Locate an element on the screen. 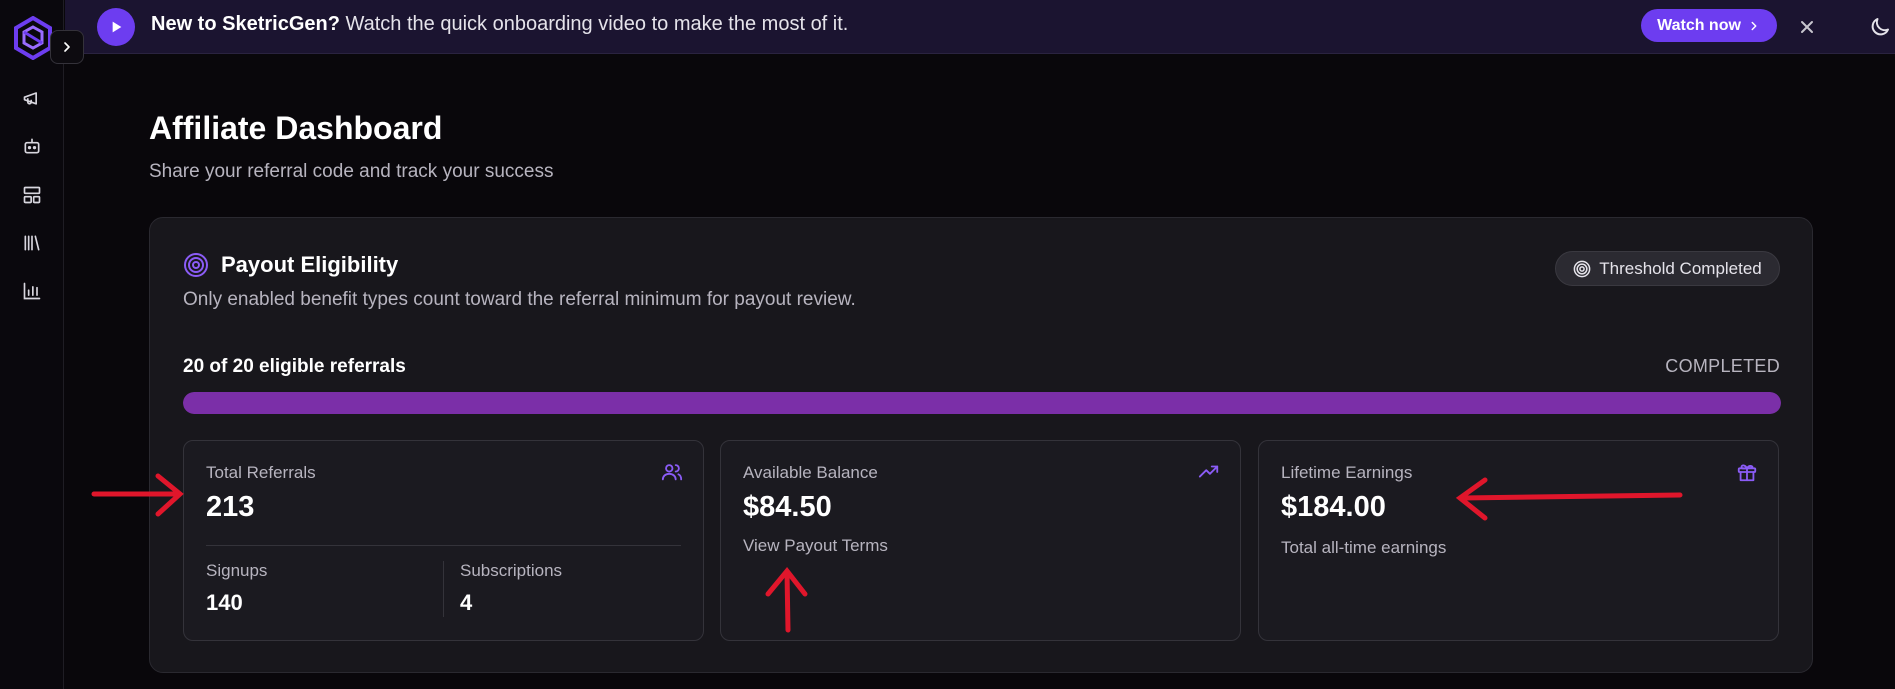 The width and height of the screenshot is (1895, 689). lifetime-earnings-value: $184.00 is located at coordinates (1333, 507).